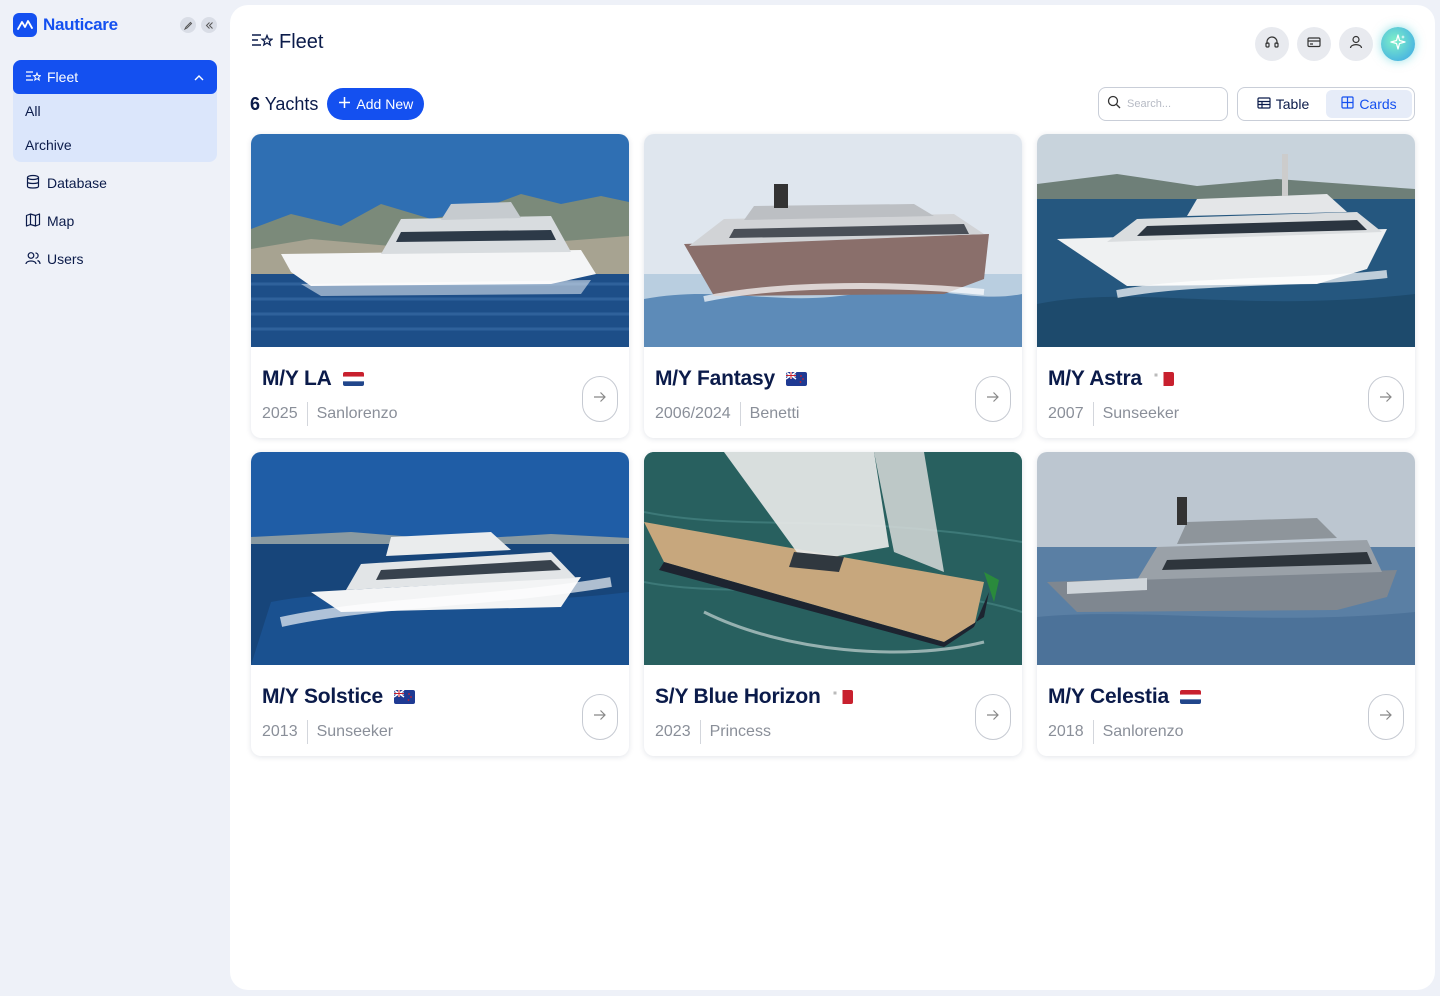 Image resolution: width=1440 pixels, height=996 pixels. Describe the element at coordinates (209, 25) in the screenshot. I see `collapse-sidebar-icon` at that location.